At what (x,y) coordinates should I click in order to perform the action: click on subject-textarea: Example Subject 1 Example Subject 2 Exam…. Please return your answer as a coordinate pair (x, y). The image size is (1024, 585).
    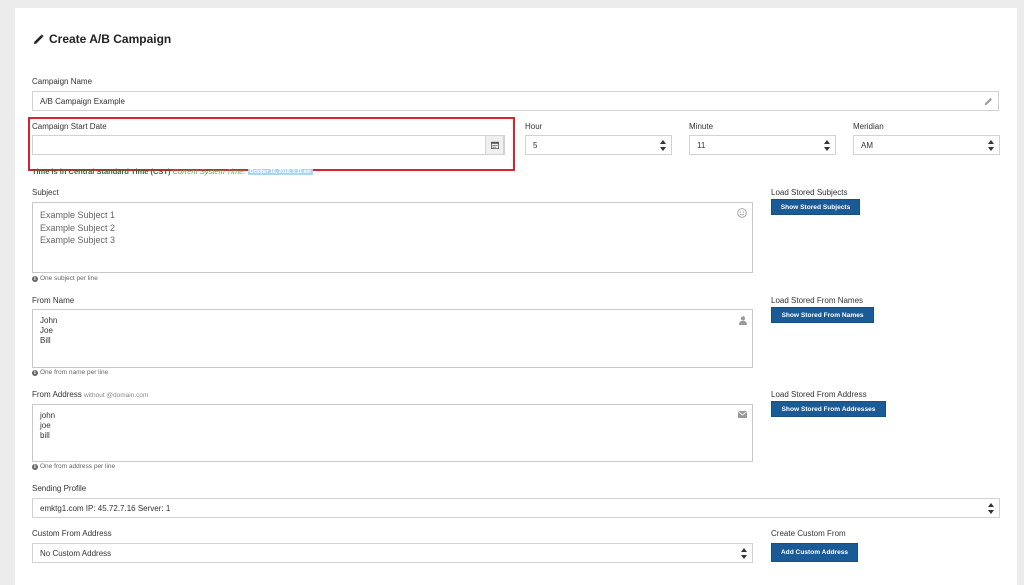
    Looking at the image, I should click on (392, 237).